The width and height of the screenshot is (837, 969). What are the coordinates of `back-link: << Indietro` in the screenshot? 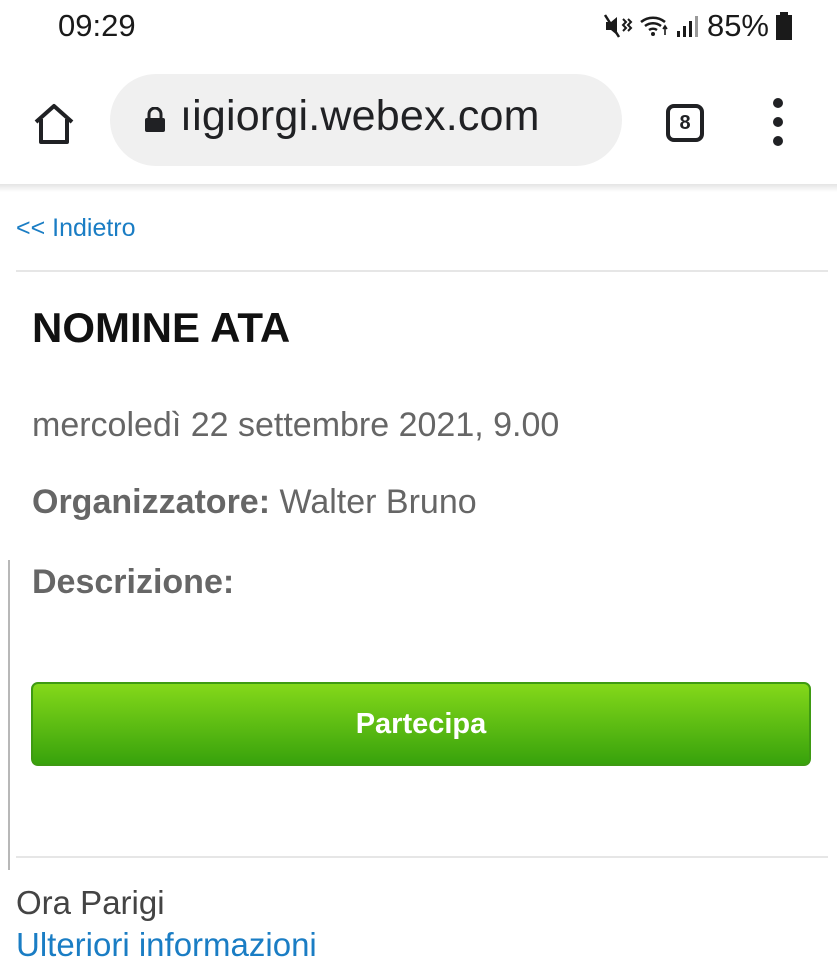 It's located at (76, 228).